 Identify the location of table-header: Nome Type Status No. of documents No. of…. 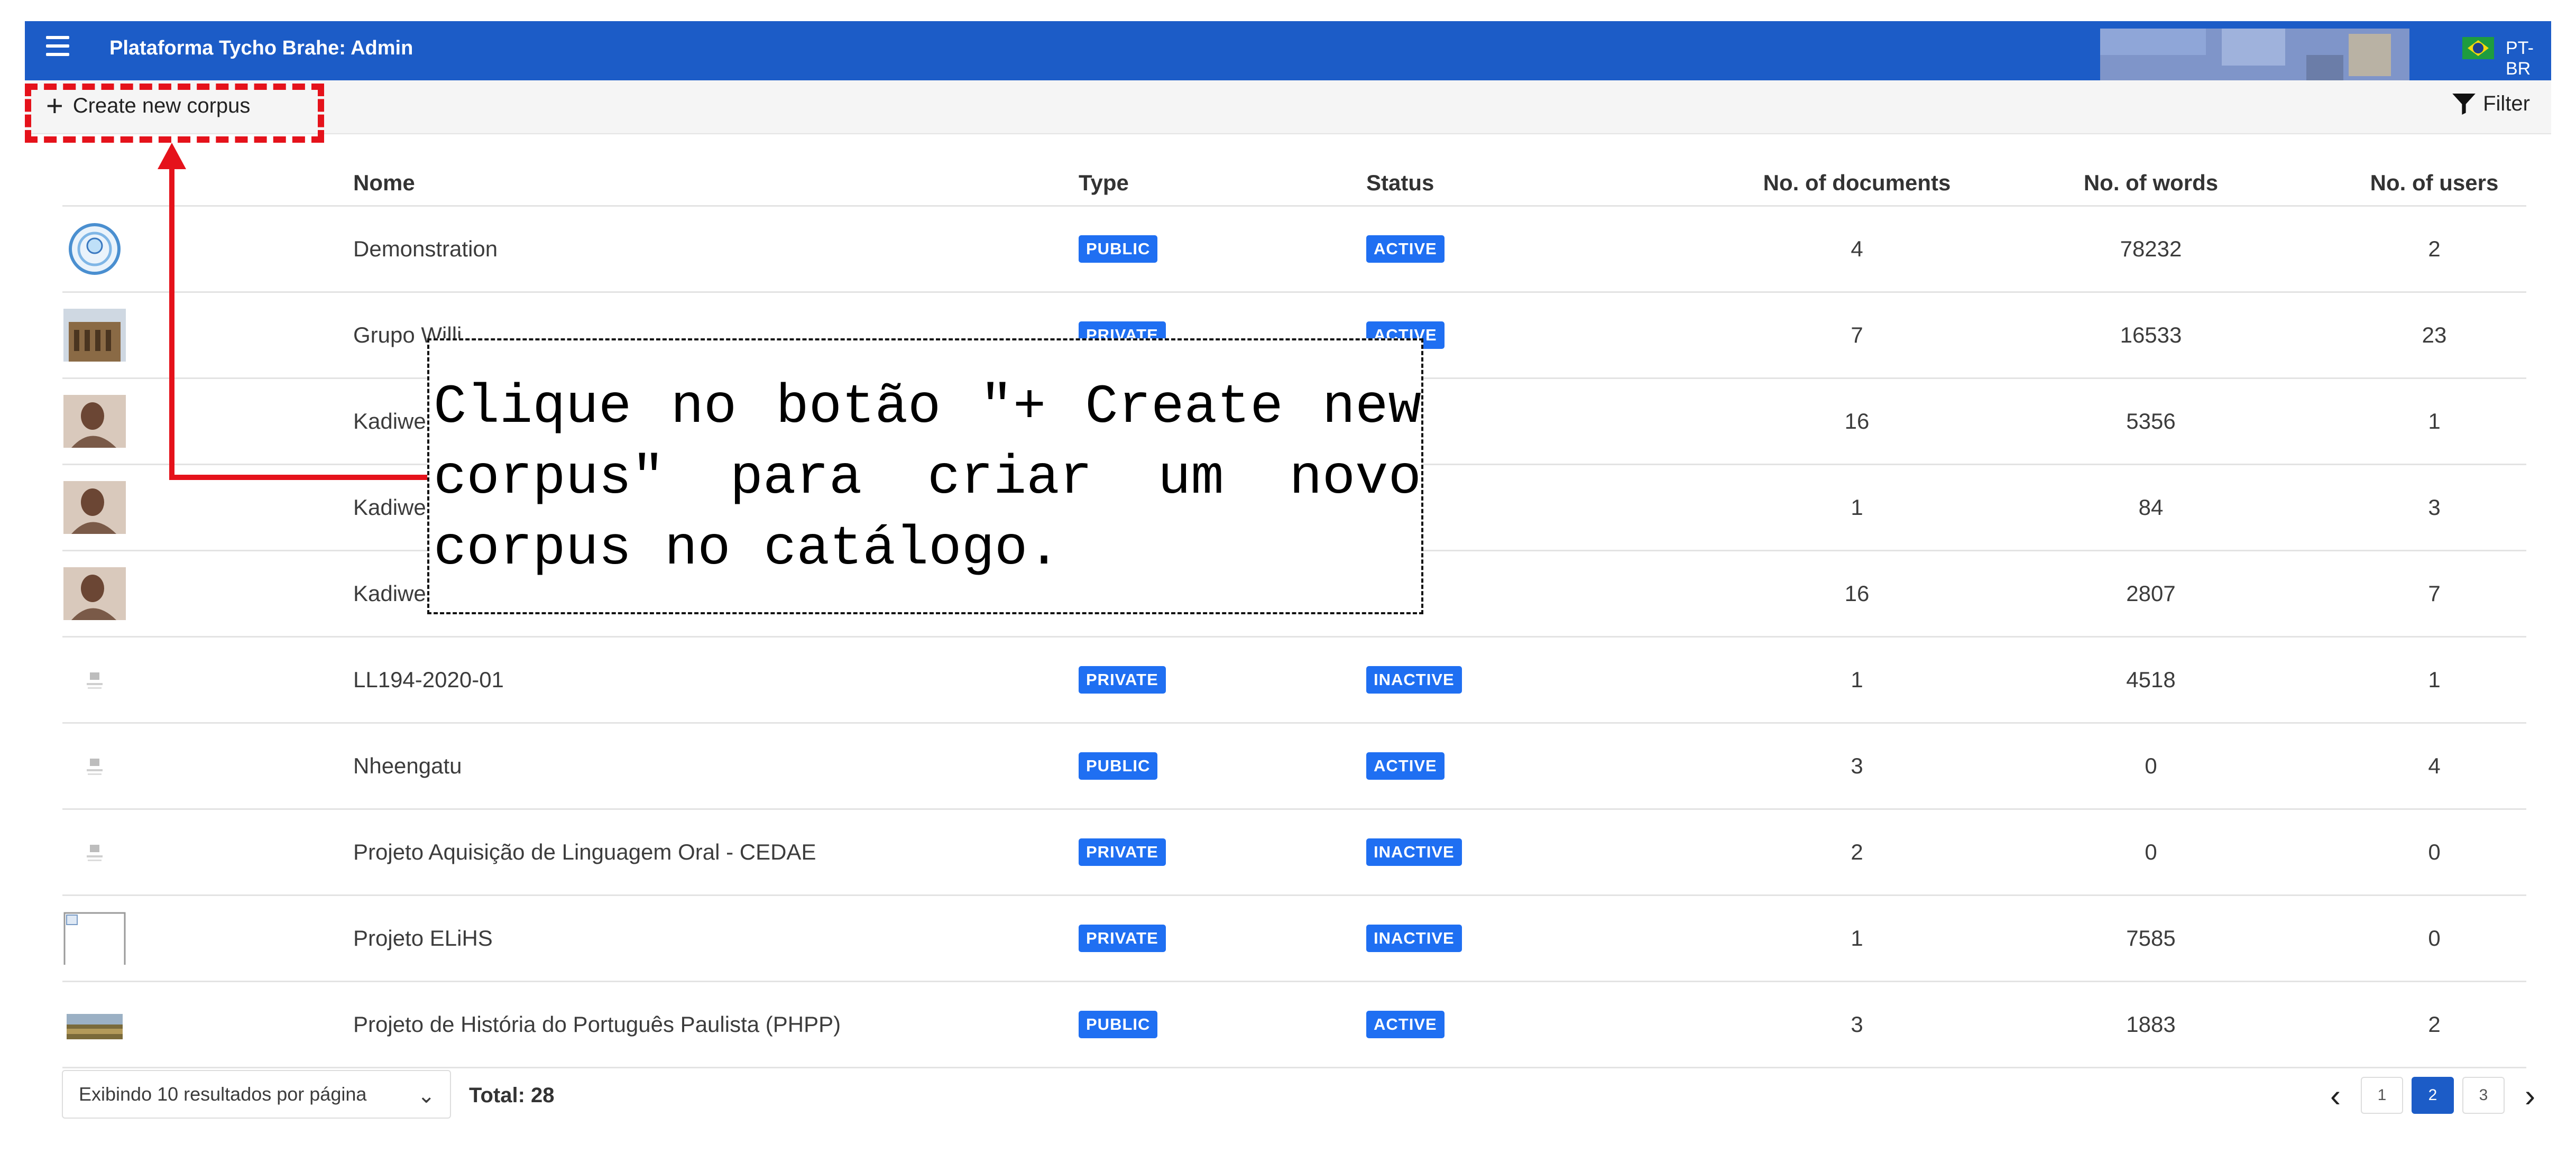
(1294, 180).